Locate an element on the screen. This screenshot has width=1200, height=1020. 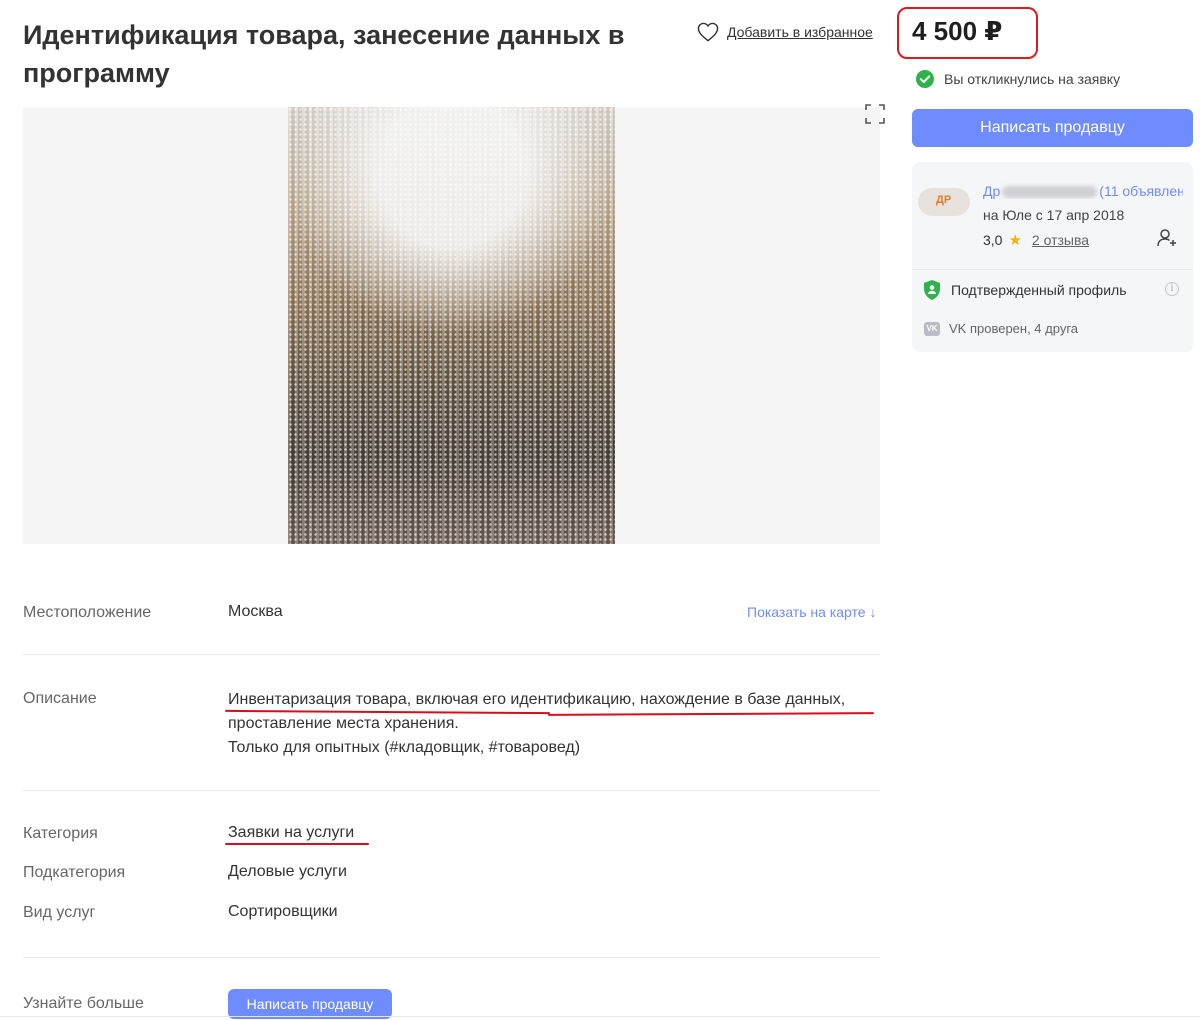
avatar-text: ДР is located at coordinates (944, 200).